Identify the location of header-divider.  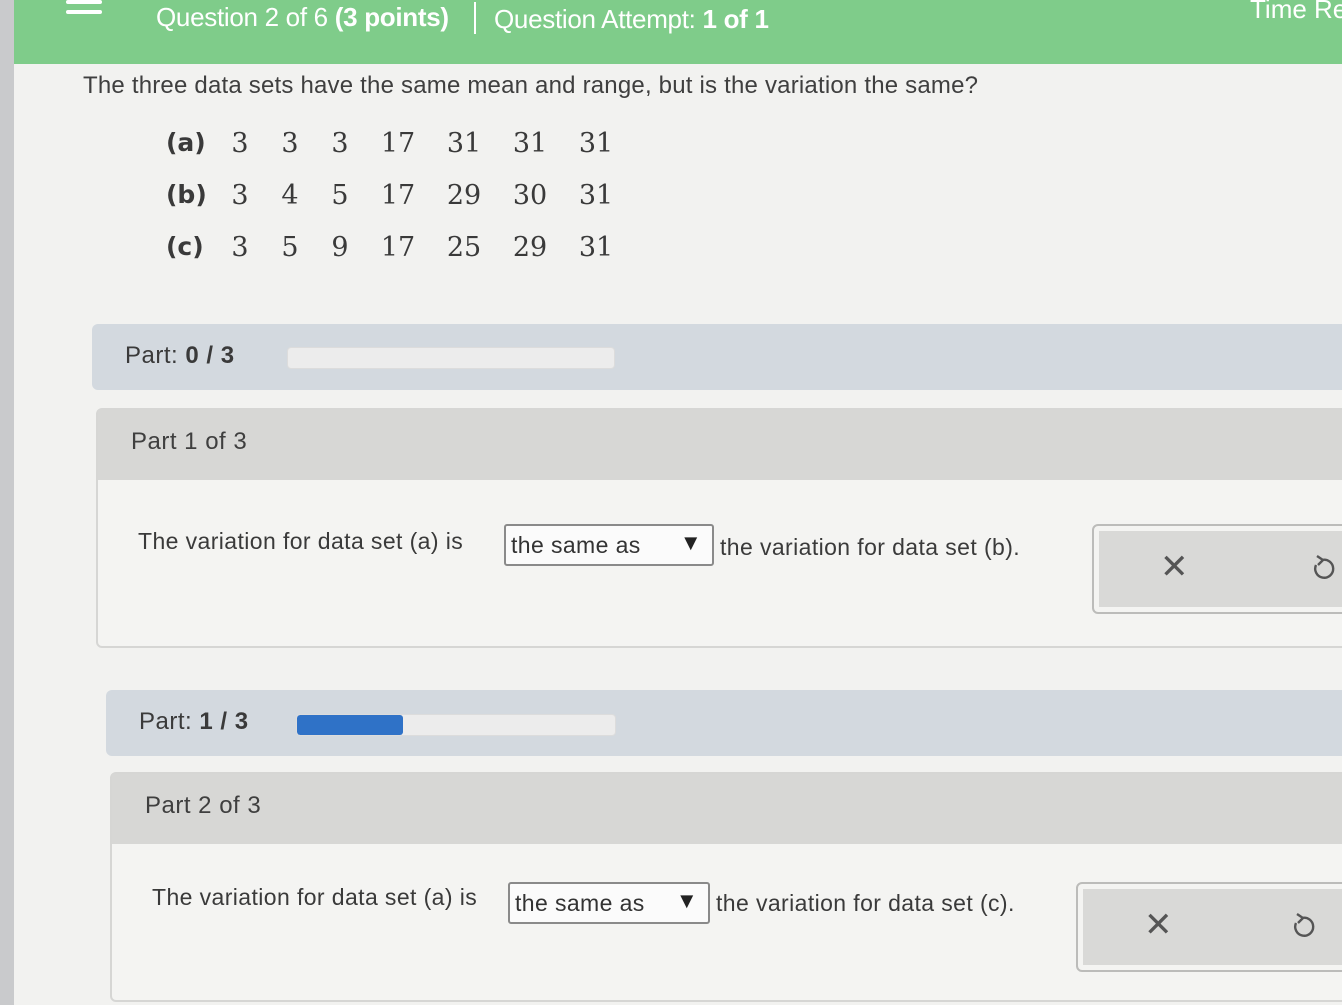
(475, 18).